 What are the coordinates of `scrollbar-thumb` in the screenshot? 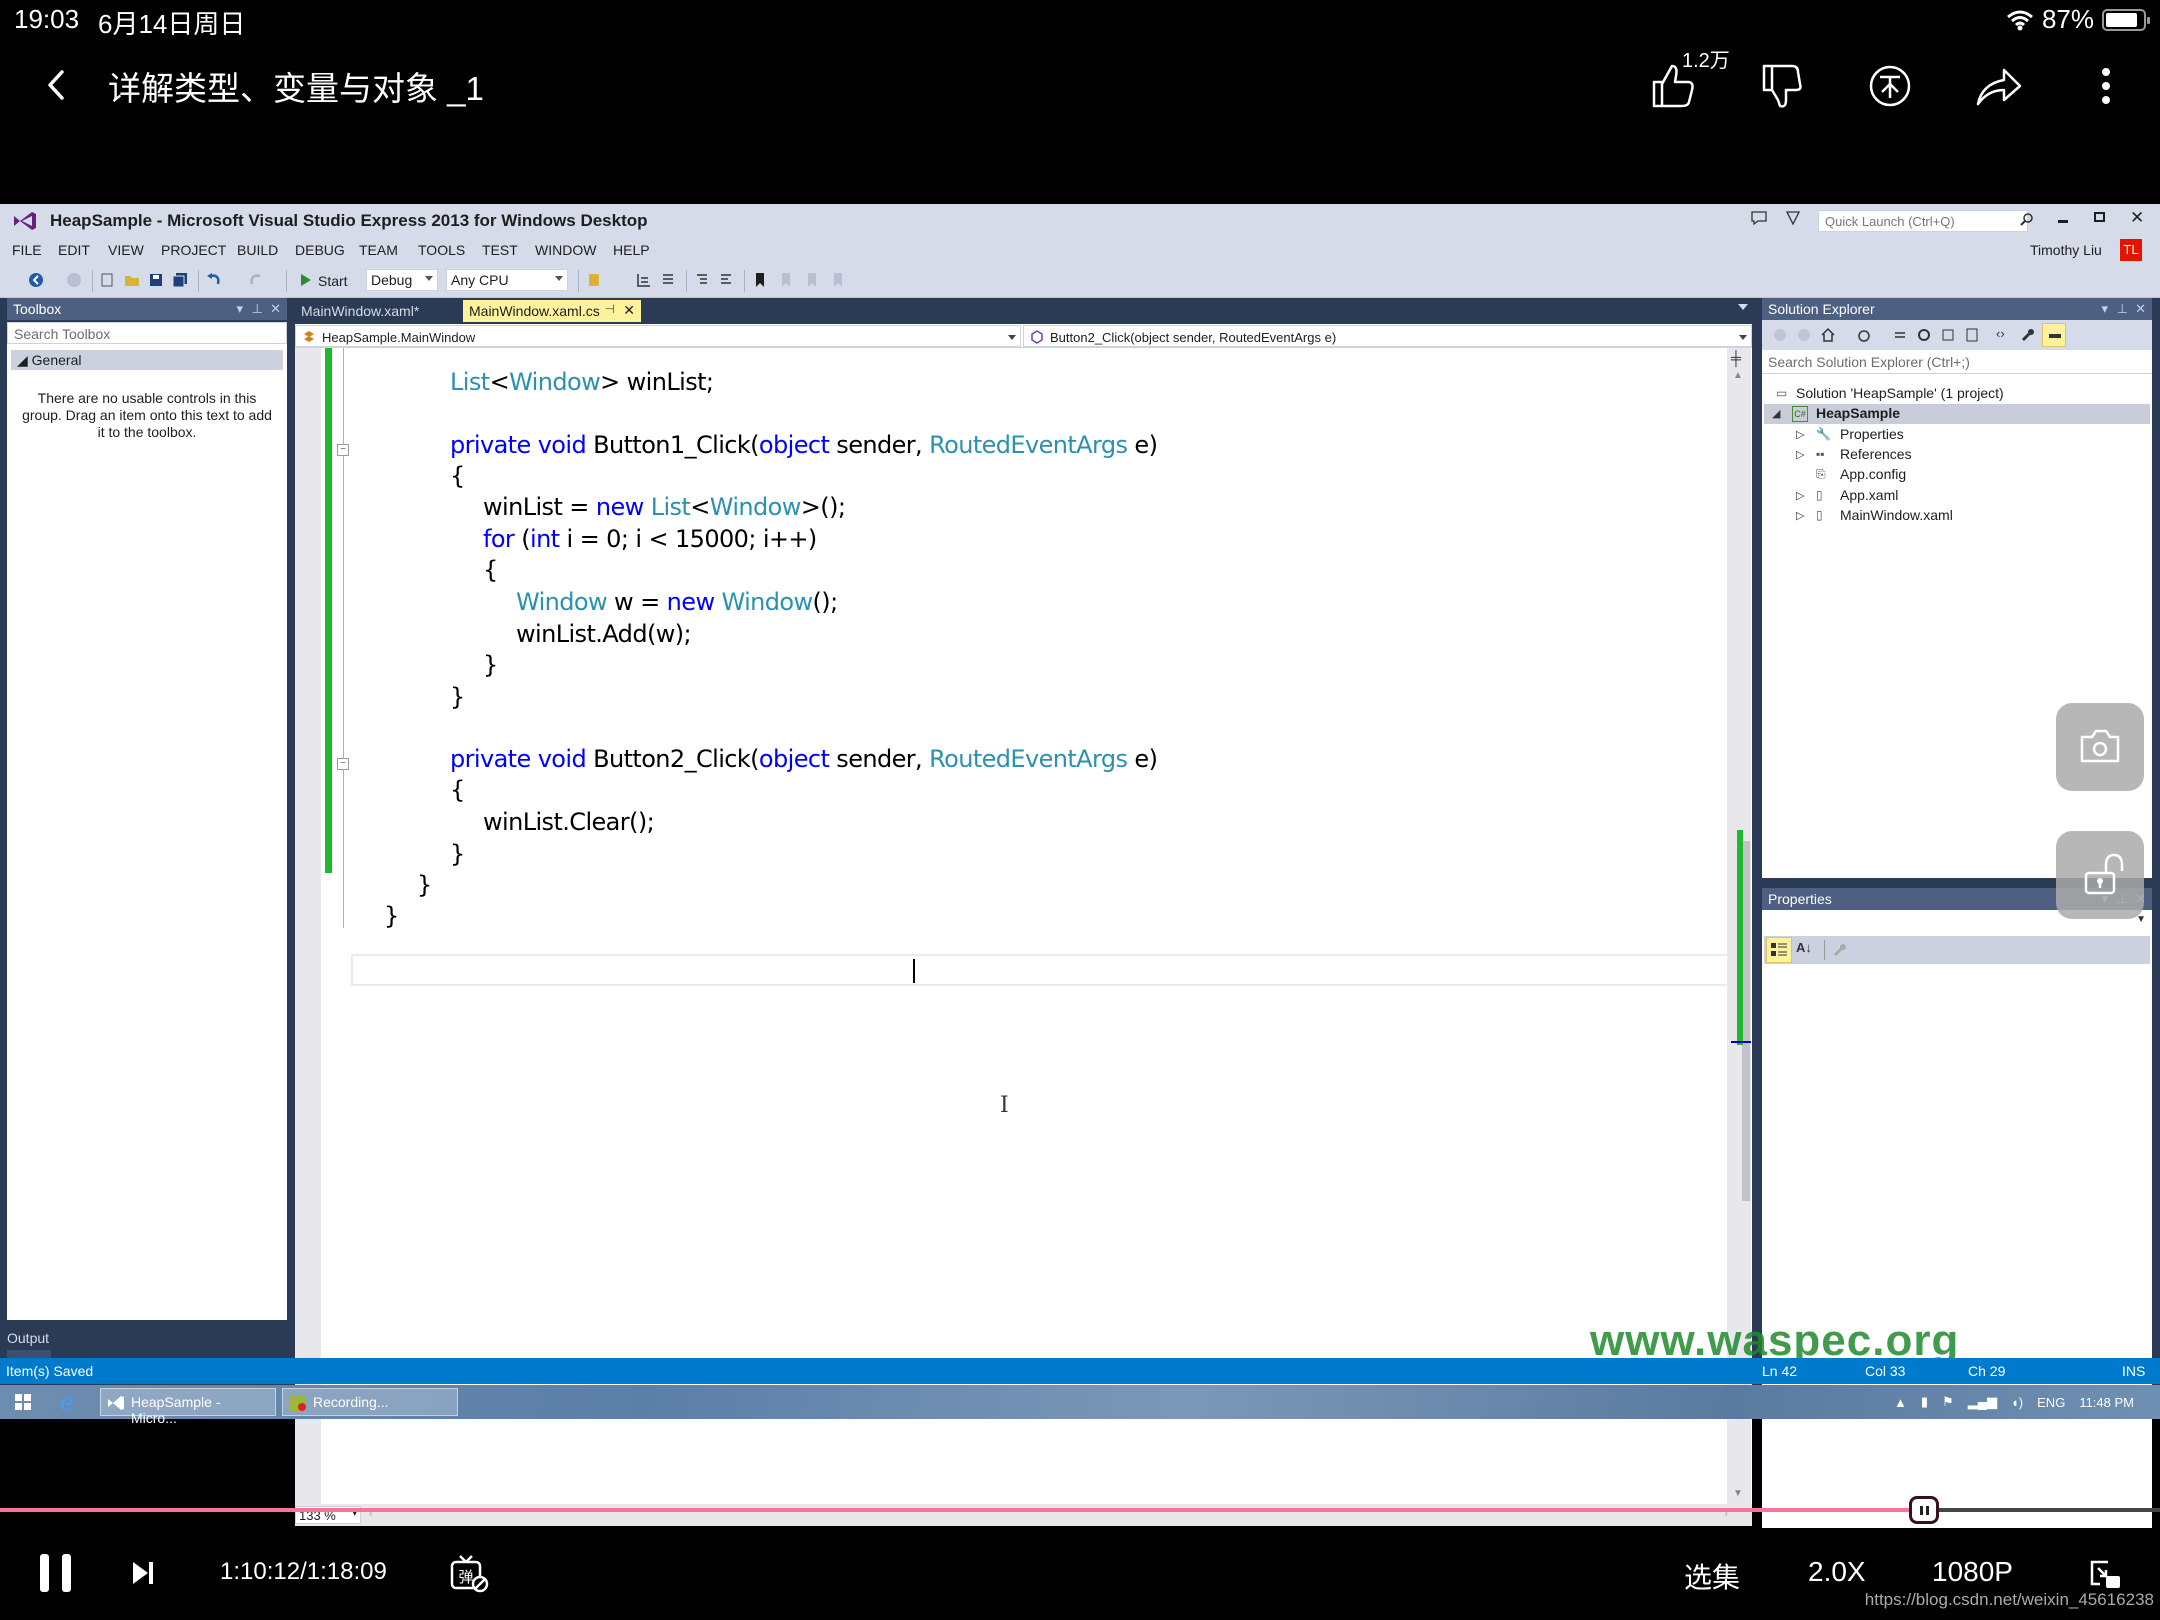 It's located at (1746, 1021).